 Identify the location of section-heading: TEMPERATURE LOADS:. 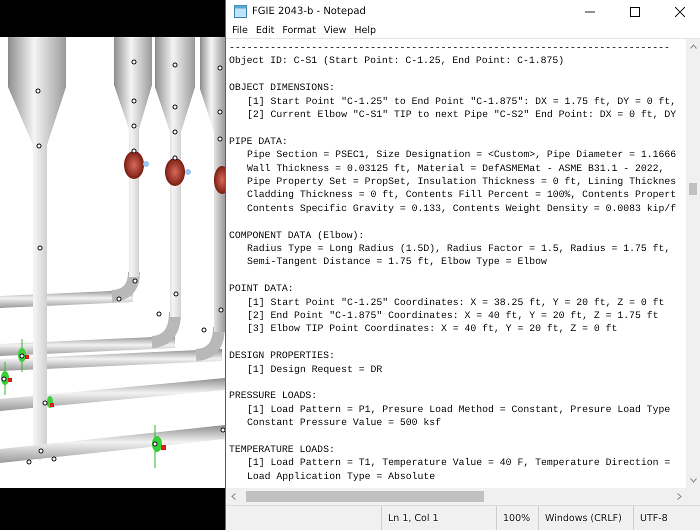
(282, 449).